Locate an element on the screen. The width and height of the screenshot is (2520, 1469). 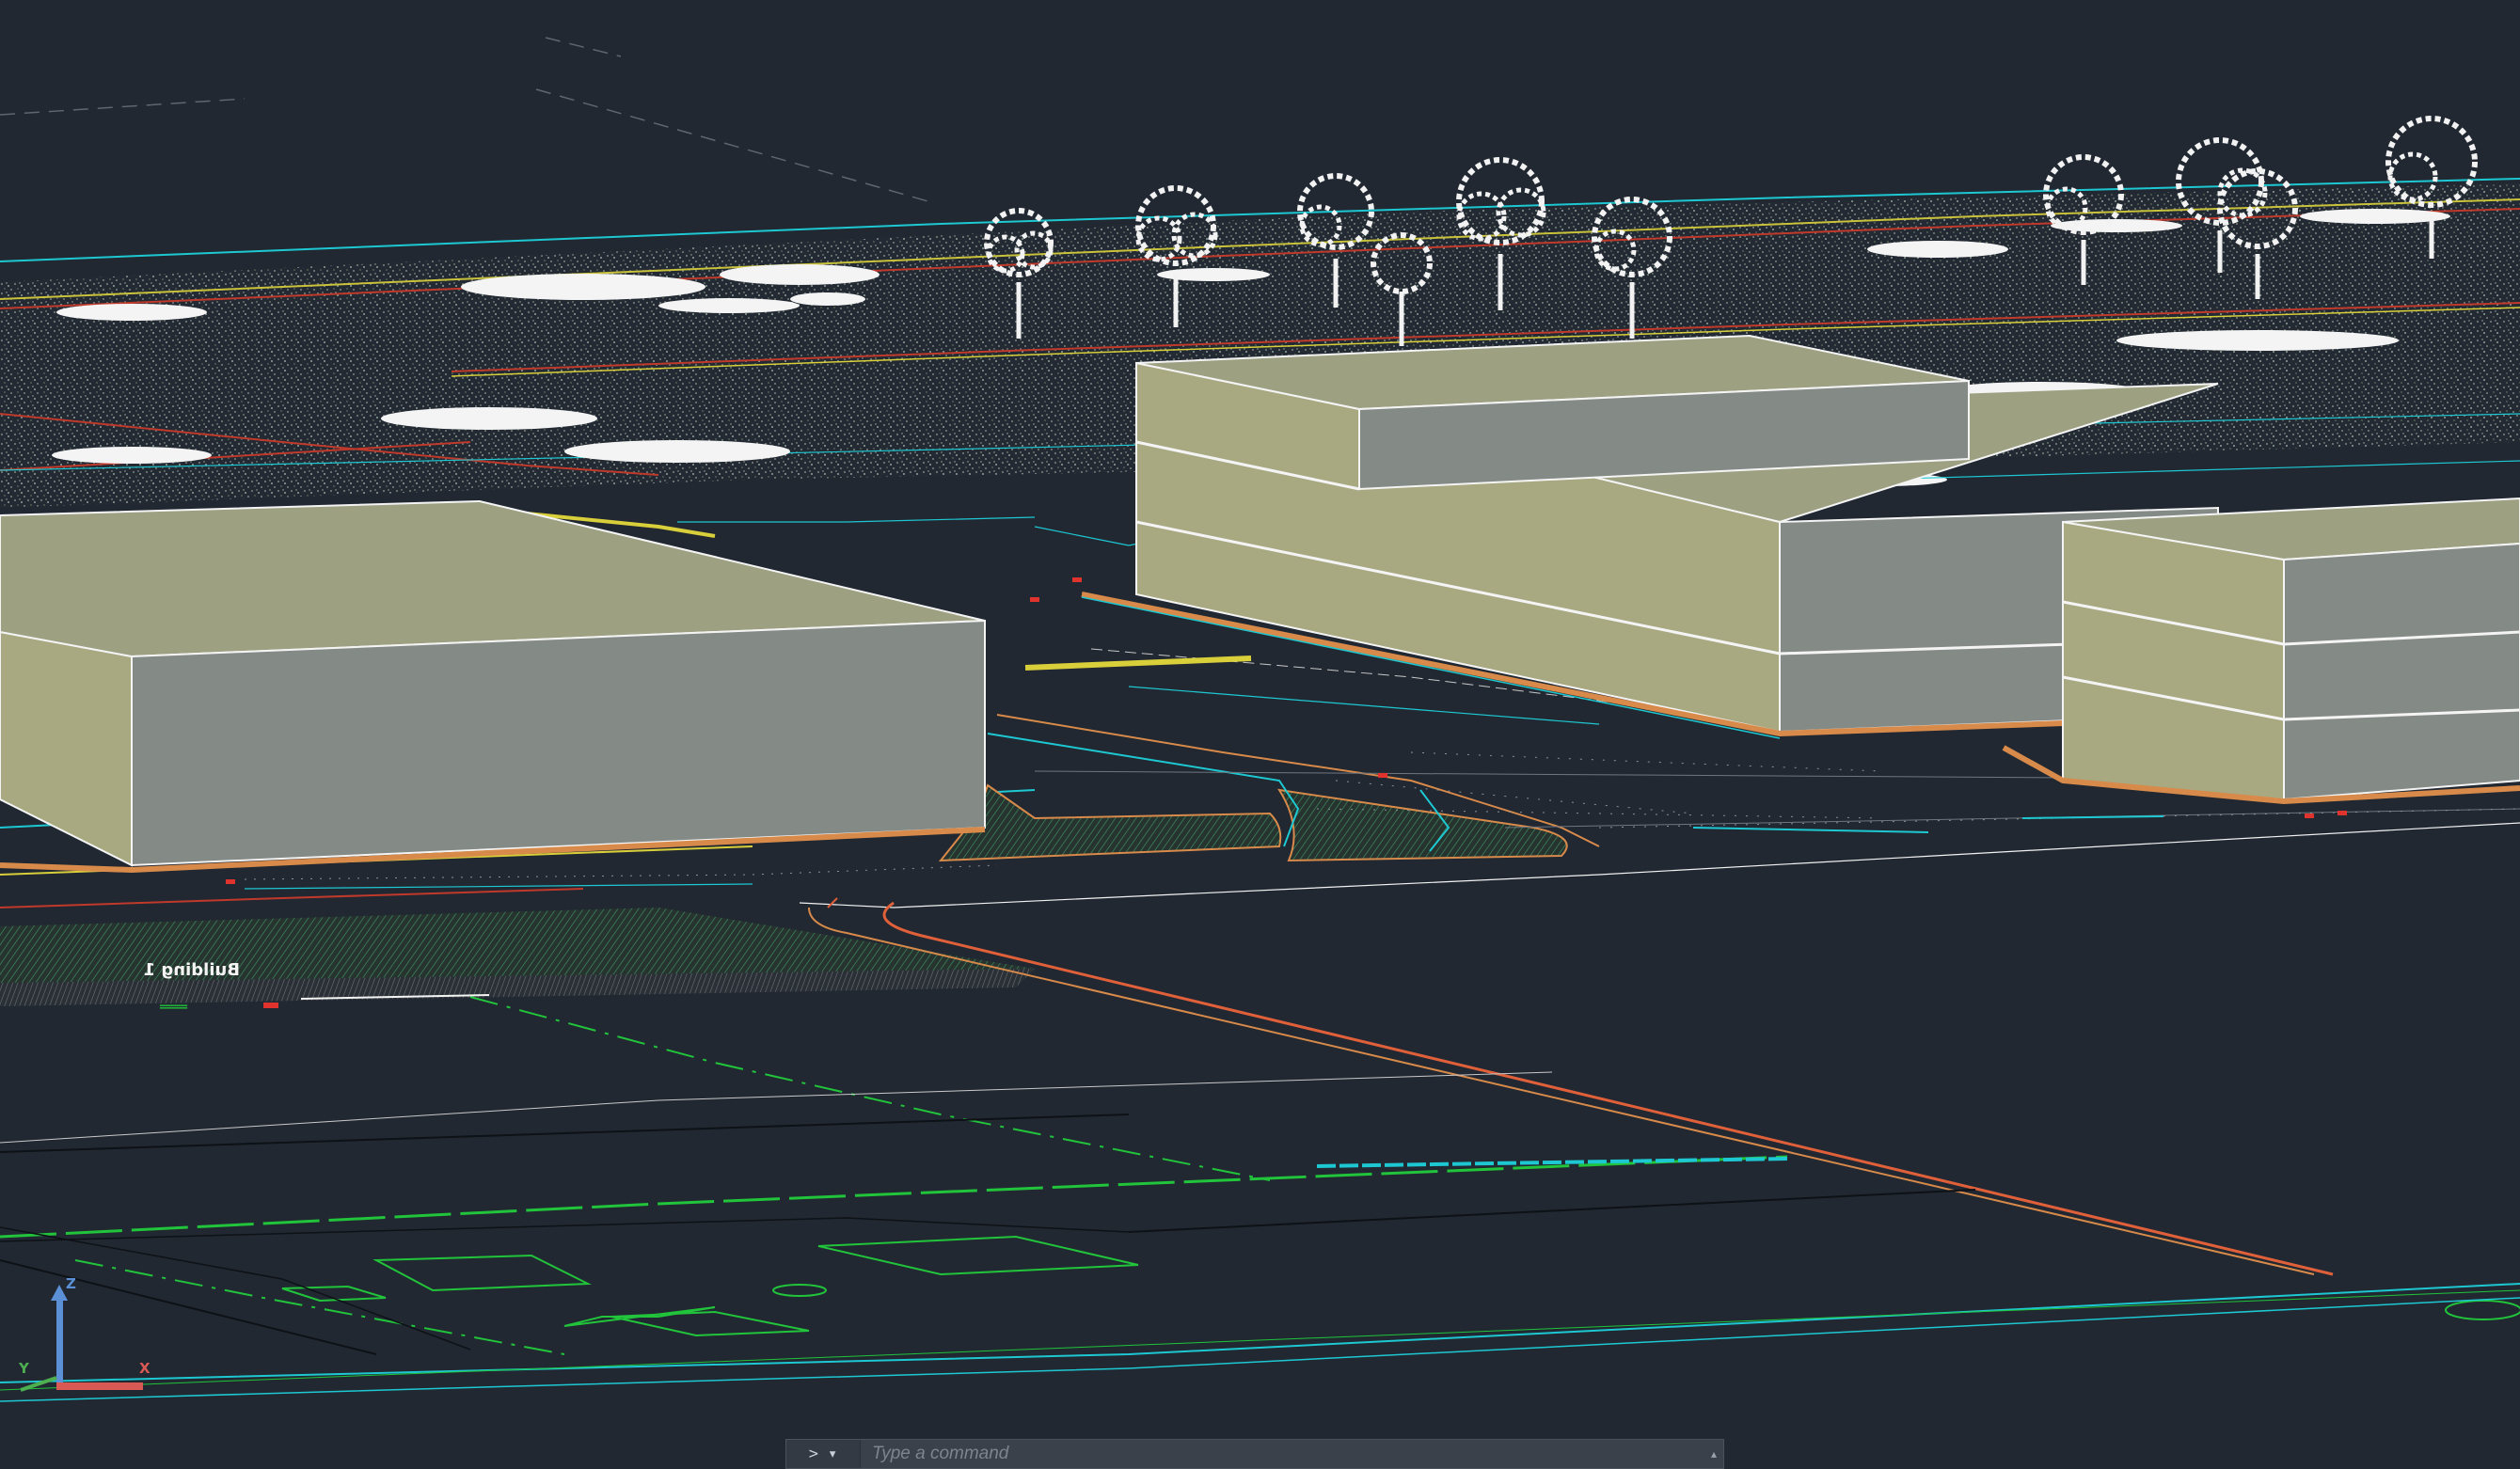
green-annotation: ═══ is located at coordinates (173, 1007).